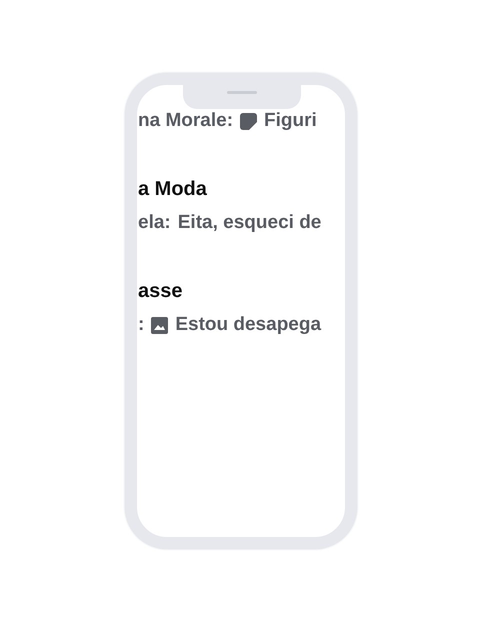  Describe the element at coordinates (141, 325) in the screenshot. I see `sender-name: :` at that location.